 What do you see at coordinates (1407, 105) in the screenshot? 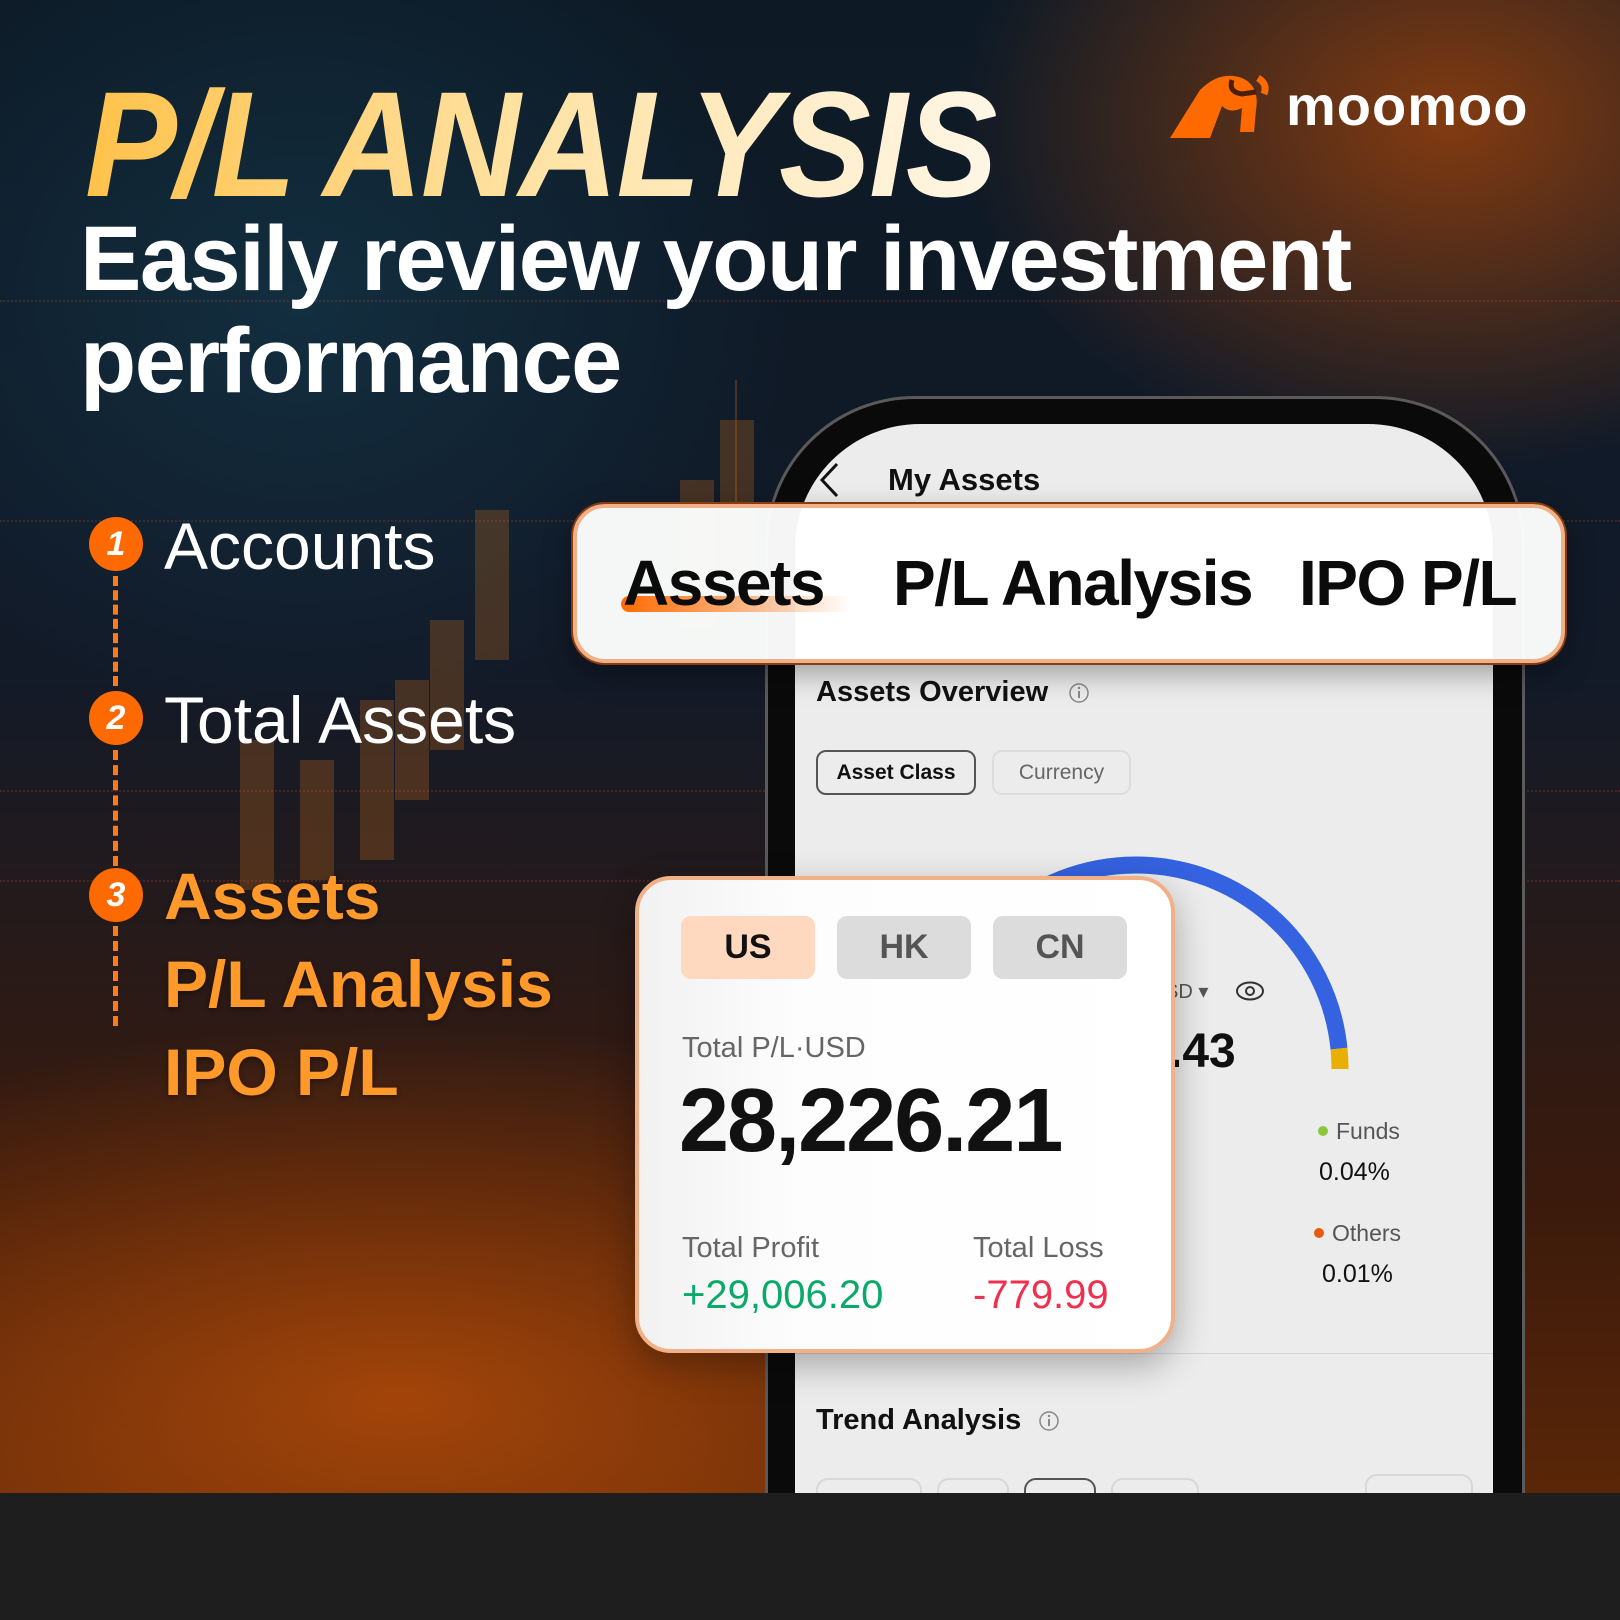
I see `brand-name: moomoo` at bounding box center [1407, 105].